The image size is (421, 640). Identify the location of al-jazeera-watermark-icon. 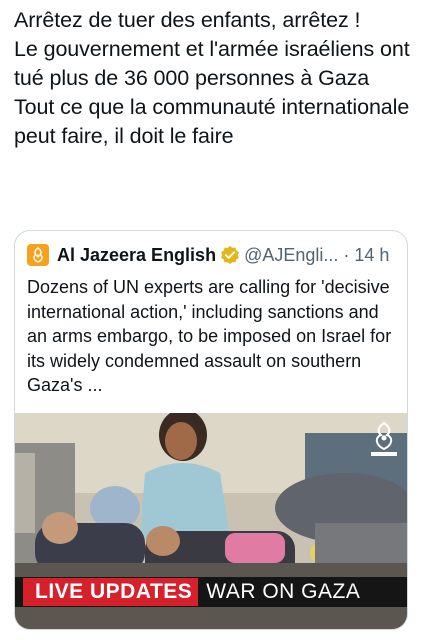
(384, 438).